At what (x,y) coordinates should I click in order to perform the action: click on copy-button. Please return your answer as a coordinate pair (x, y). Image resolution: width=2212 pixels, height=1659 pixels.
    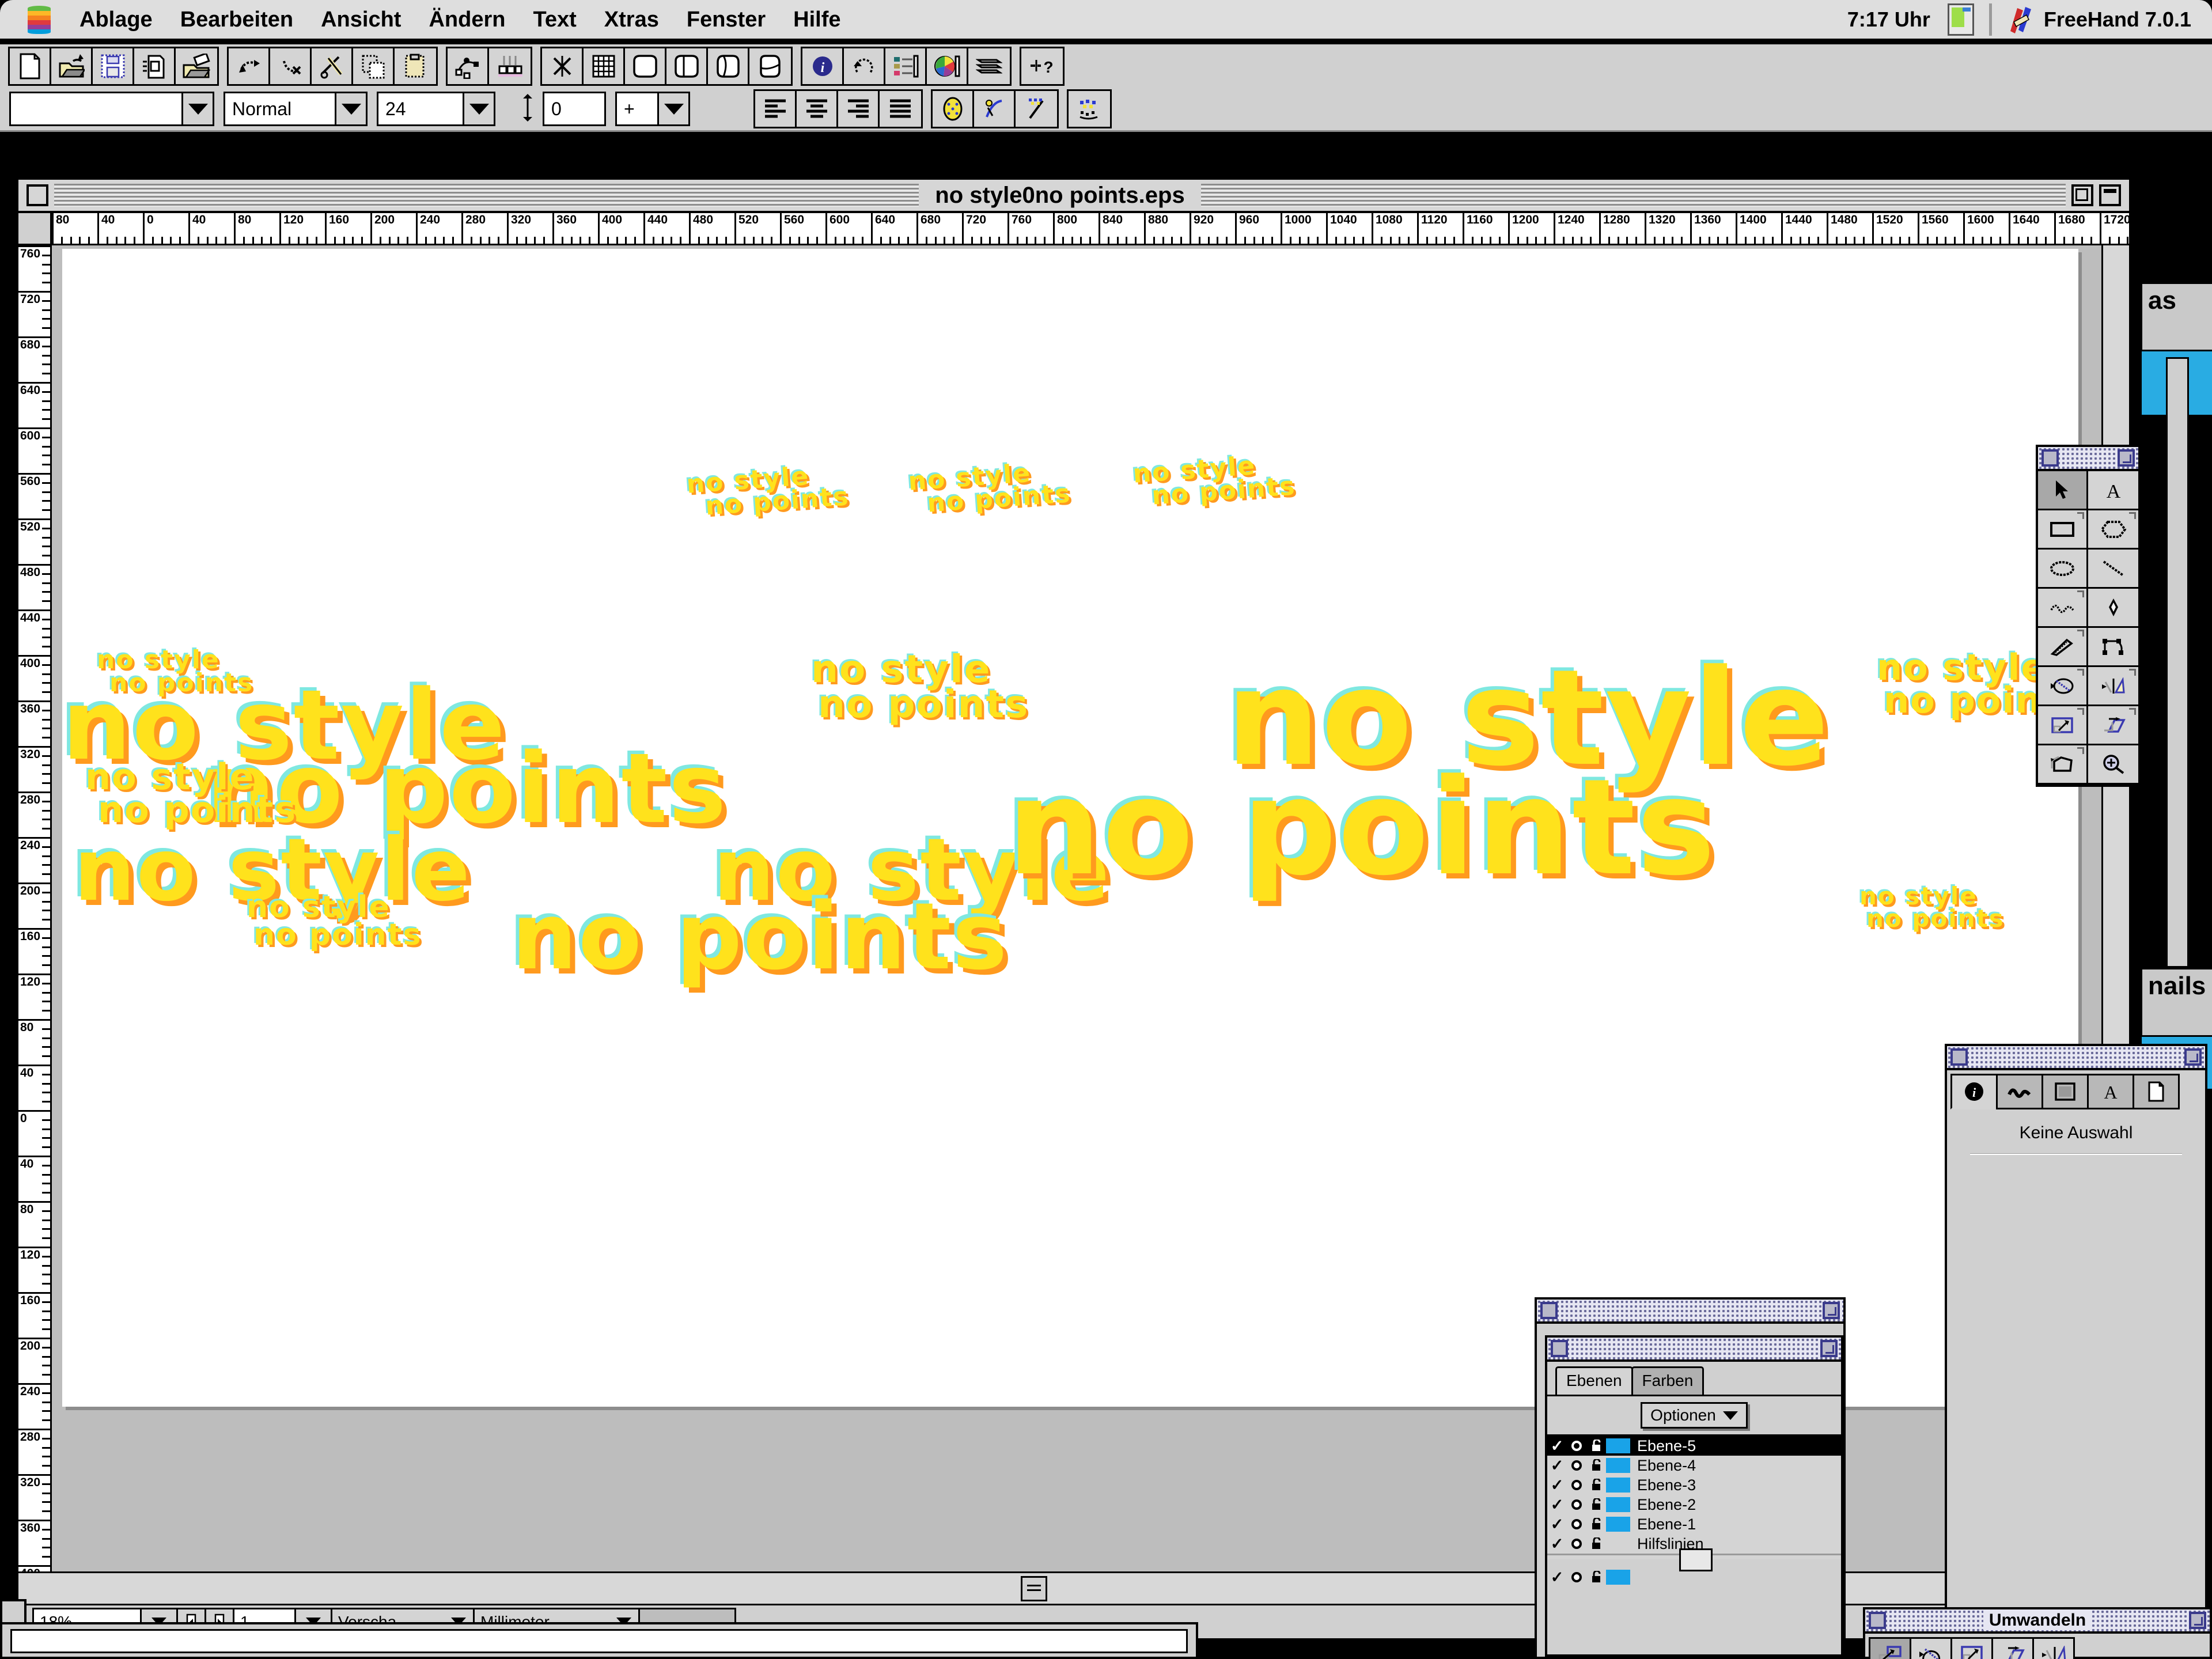
    Looking at the image, I should click on (374, 66).